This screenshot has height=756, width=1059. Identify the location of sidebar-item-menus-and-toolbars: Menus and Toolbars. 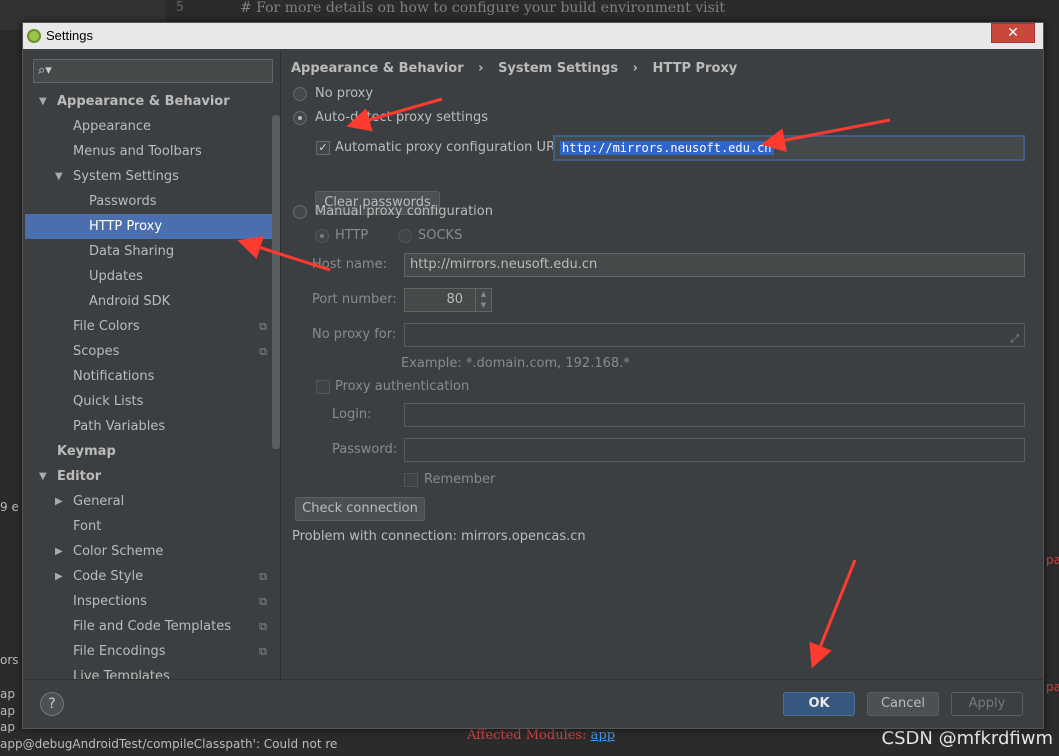
(152, 151).